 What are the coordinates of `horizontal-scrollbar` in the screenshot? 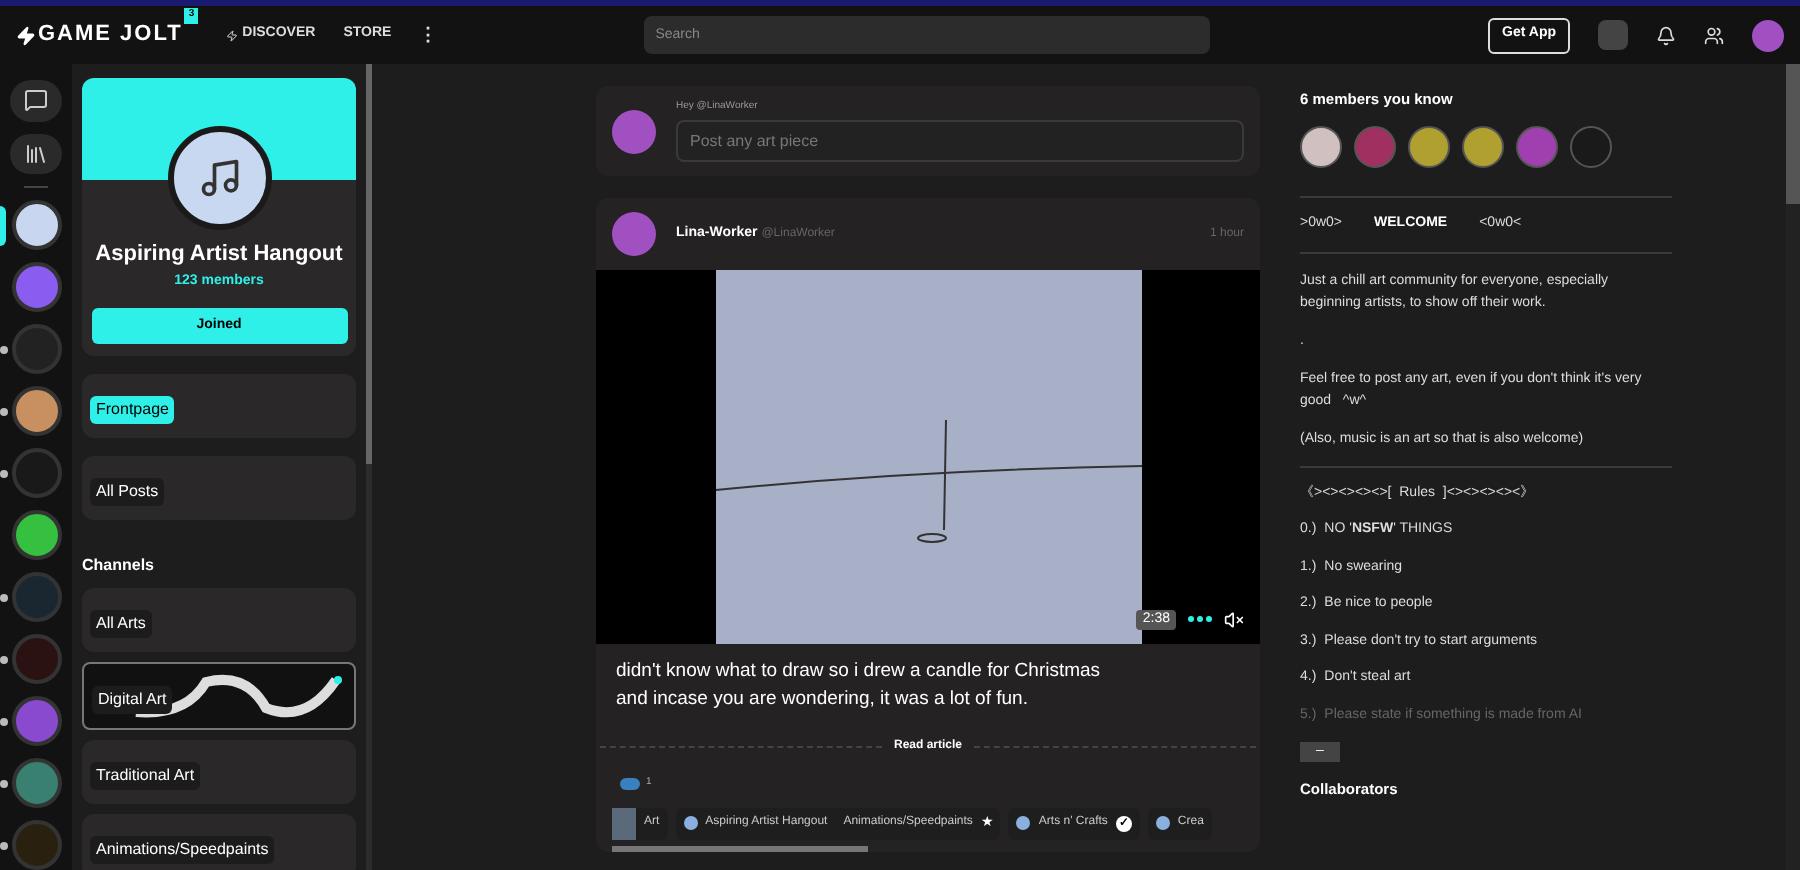 It's located at (740, 848).